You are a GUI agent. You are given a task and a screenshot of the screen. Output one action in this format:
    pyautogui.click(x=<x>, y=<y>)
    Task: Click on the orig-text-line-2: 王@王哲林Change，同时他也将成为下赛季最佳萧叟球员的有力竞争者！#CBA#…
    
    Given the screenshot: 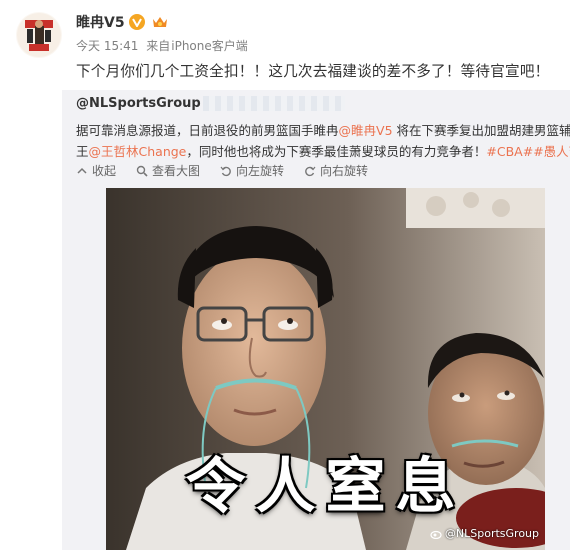 What is the action you would take?
    pyautogui.click(x=323, y=151)
    